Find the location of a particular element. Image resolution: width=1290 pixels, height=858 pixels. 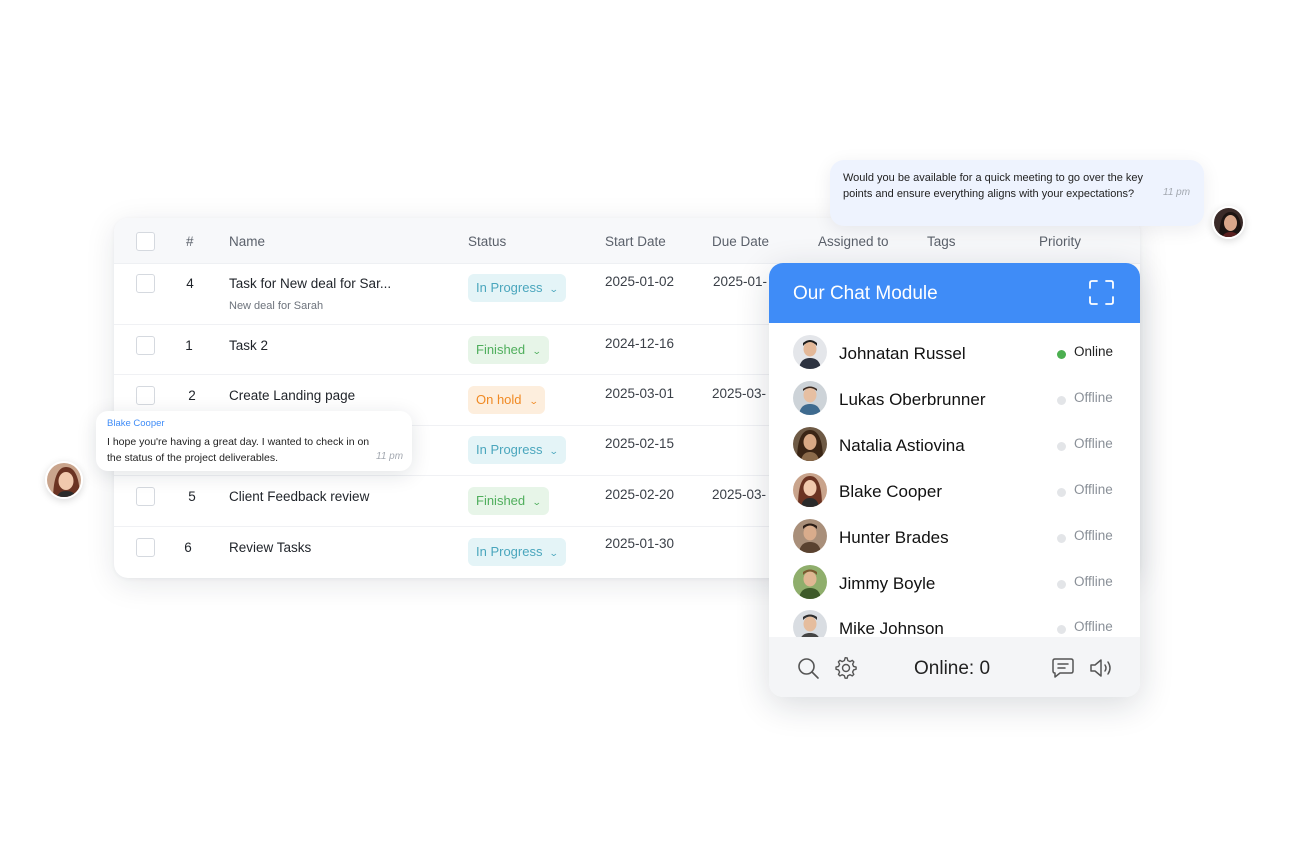

header-number: # is located at coordinates (190, 241).